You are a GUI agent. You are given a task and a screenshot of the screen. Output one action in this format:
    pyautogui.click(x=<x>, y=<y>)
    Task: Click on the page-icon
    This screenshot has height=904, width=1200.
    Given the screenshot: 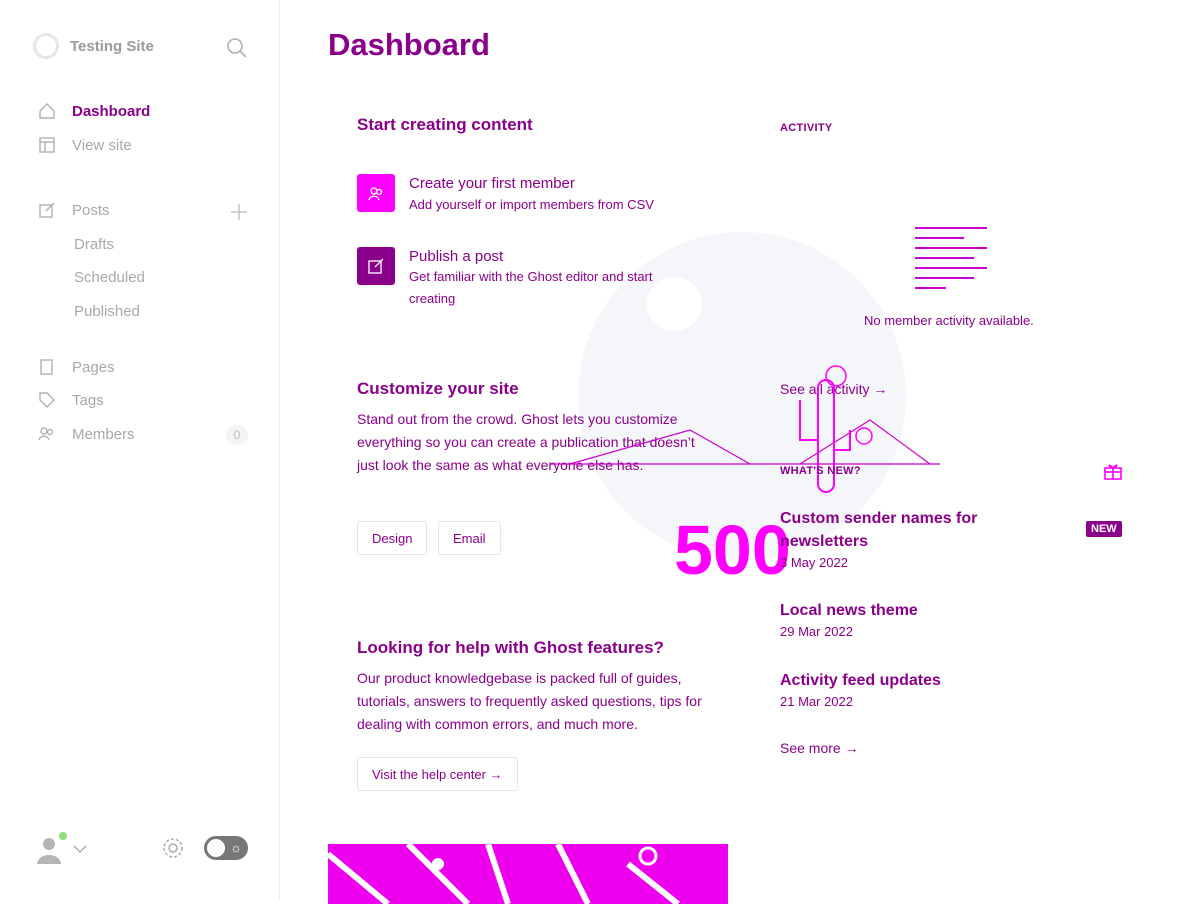 What is the action you would take?
    pyautogui.click(x=47, y=367)
    